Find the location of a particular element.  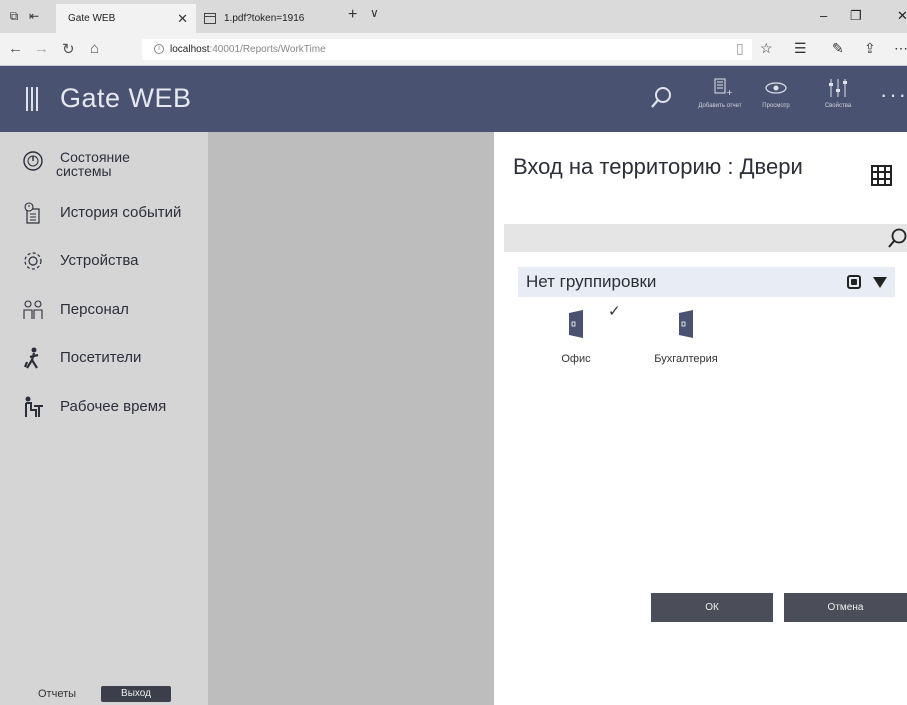

home-icon: ⌂ is located at coordinates (94, 48).